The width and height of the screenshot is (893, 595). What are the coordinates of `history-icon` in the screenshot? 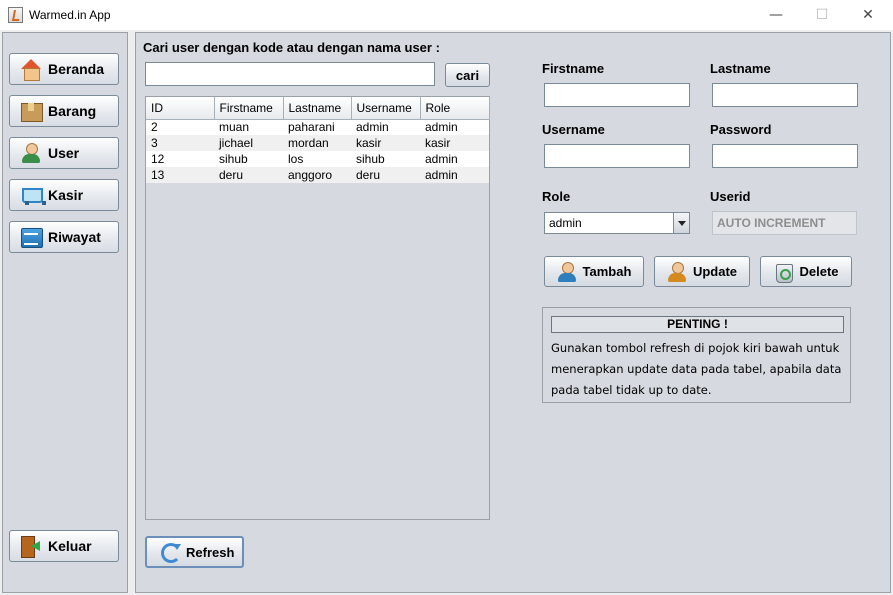 It's located at (31, 237).